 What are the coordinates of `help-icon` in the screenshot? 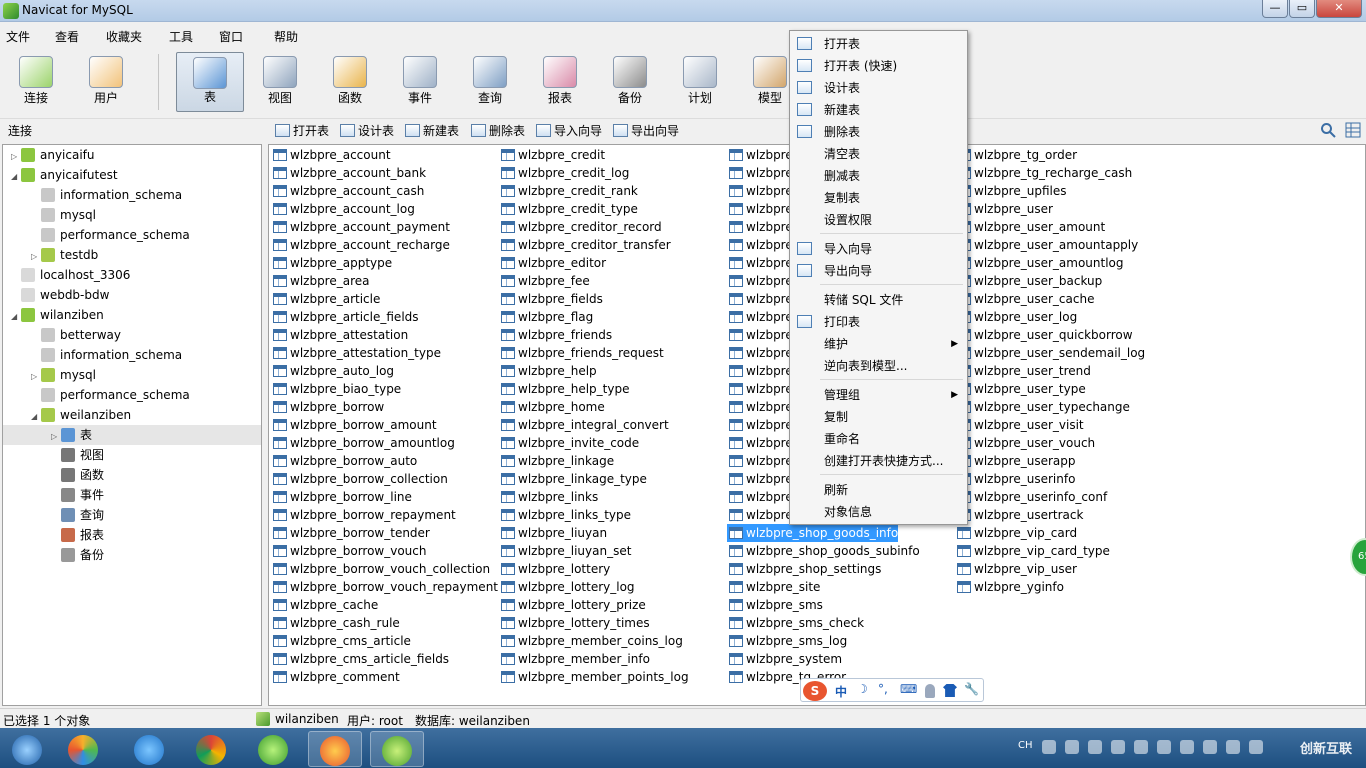 It's located at (1049, 747).